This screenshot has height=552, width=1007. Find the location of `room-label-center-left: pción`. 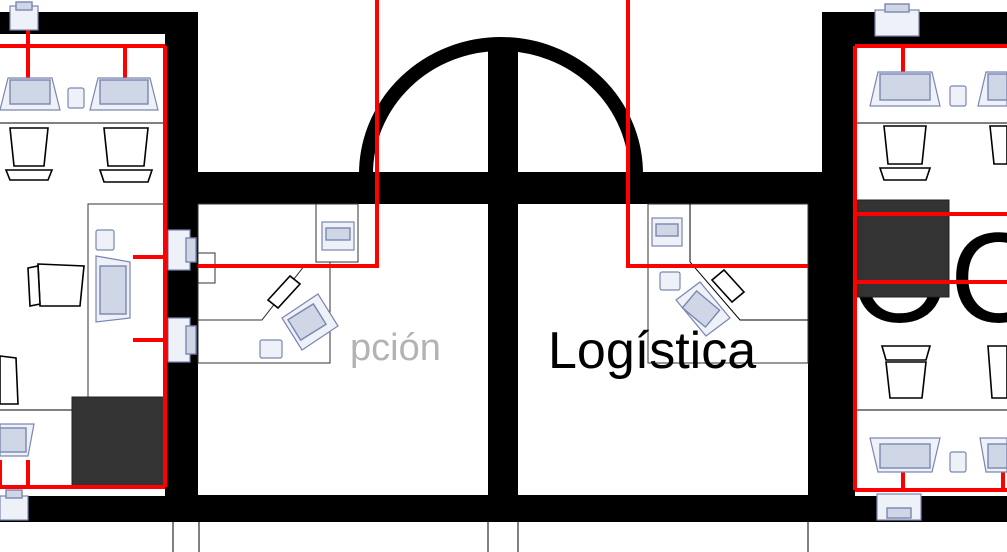

room-label-center-left: pción is located at coordinates (395, 348).